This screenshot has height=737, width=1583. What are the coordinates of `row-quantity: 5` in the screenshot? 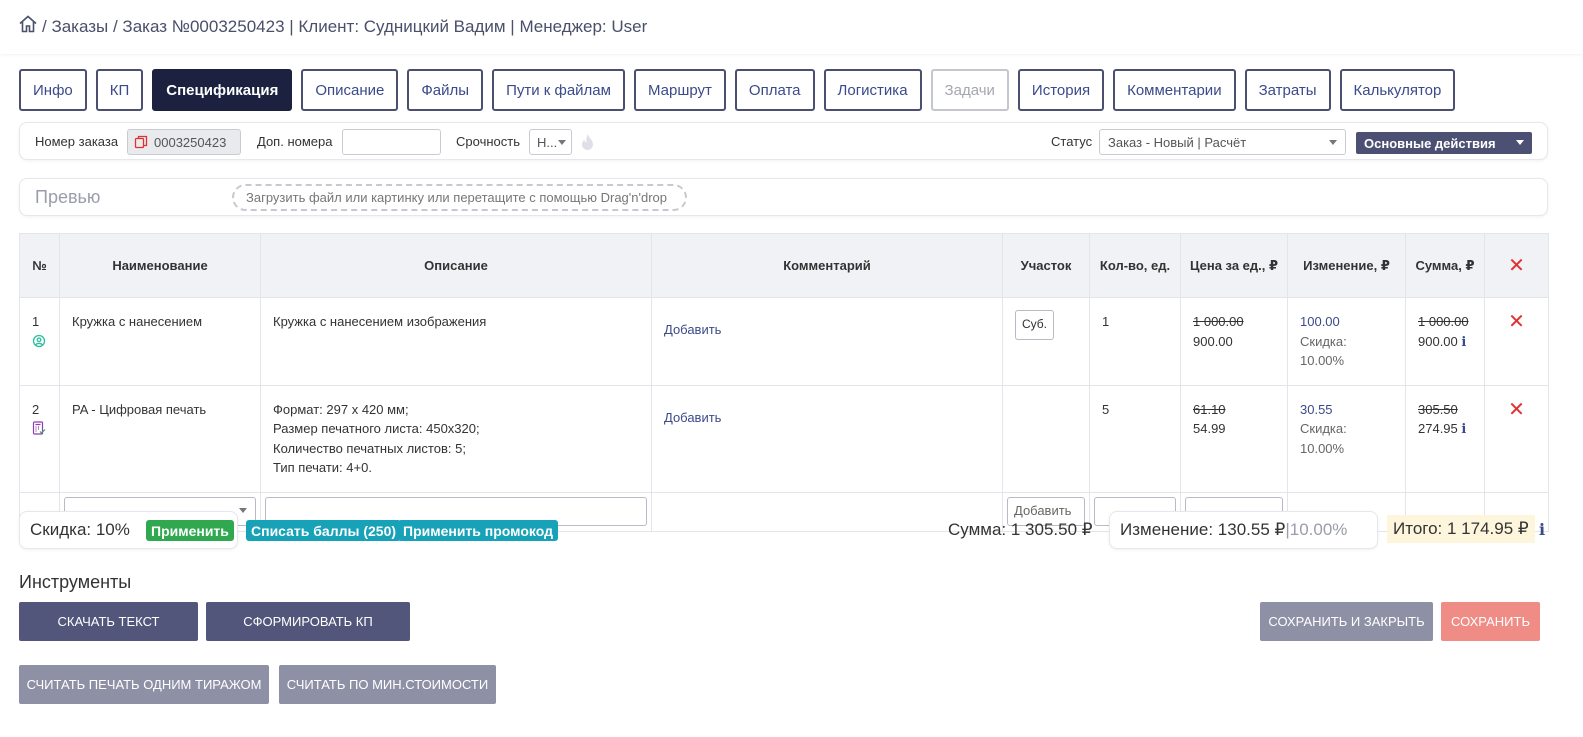 It's located at (1135, 438).